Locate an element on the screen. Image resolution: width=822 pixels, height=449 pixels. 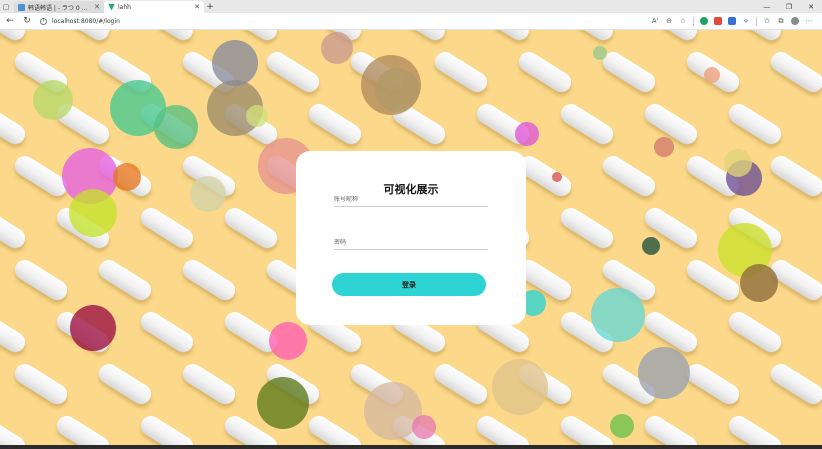
read-aloud-icon: A⁾ is located at coordinates (655, 21).